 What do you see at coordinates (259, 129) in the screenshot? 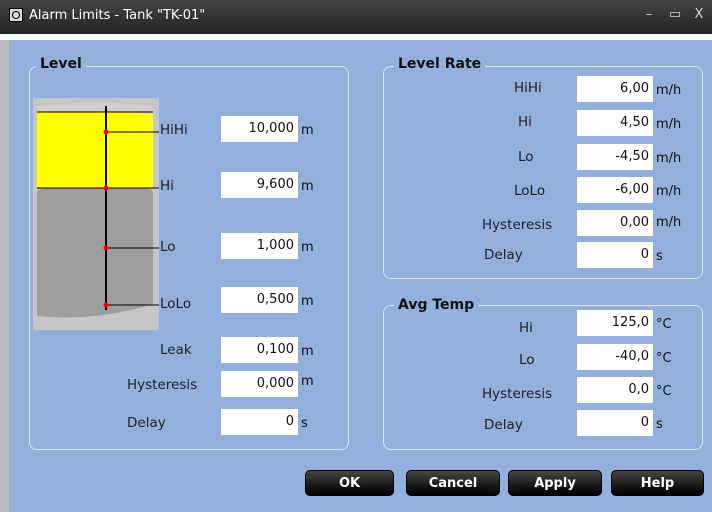
I see `level-hihi-input: 10,000` at bounding box center [259, 129].